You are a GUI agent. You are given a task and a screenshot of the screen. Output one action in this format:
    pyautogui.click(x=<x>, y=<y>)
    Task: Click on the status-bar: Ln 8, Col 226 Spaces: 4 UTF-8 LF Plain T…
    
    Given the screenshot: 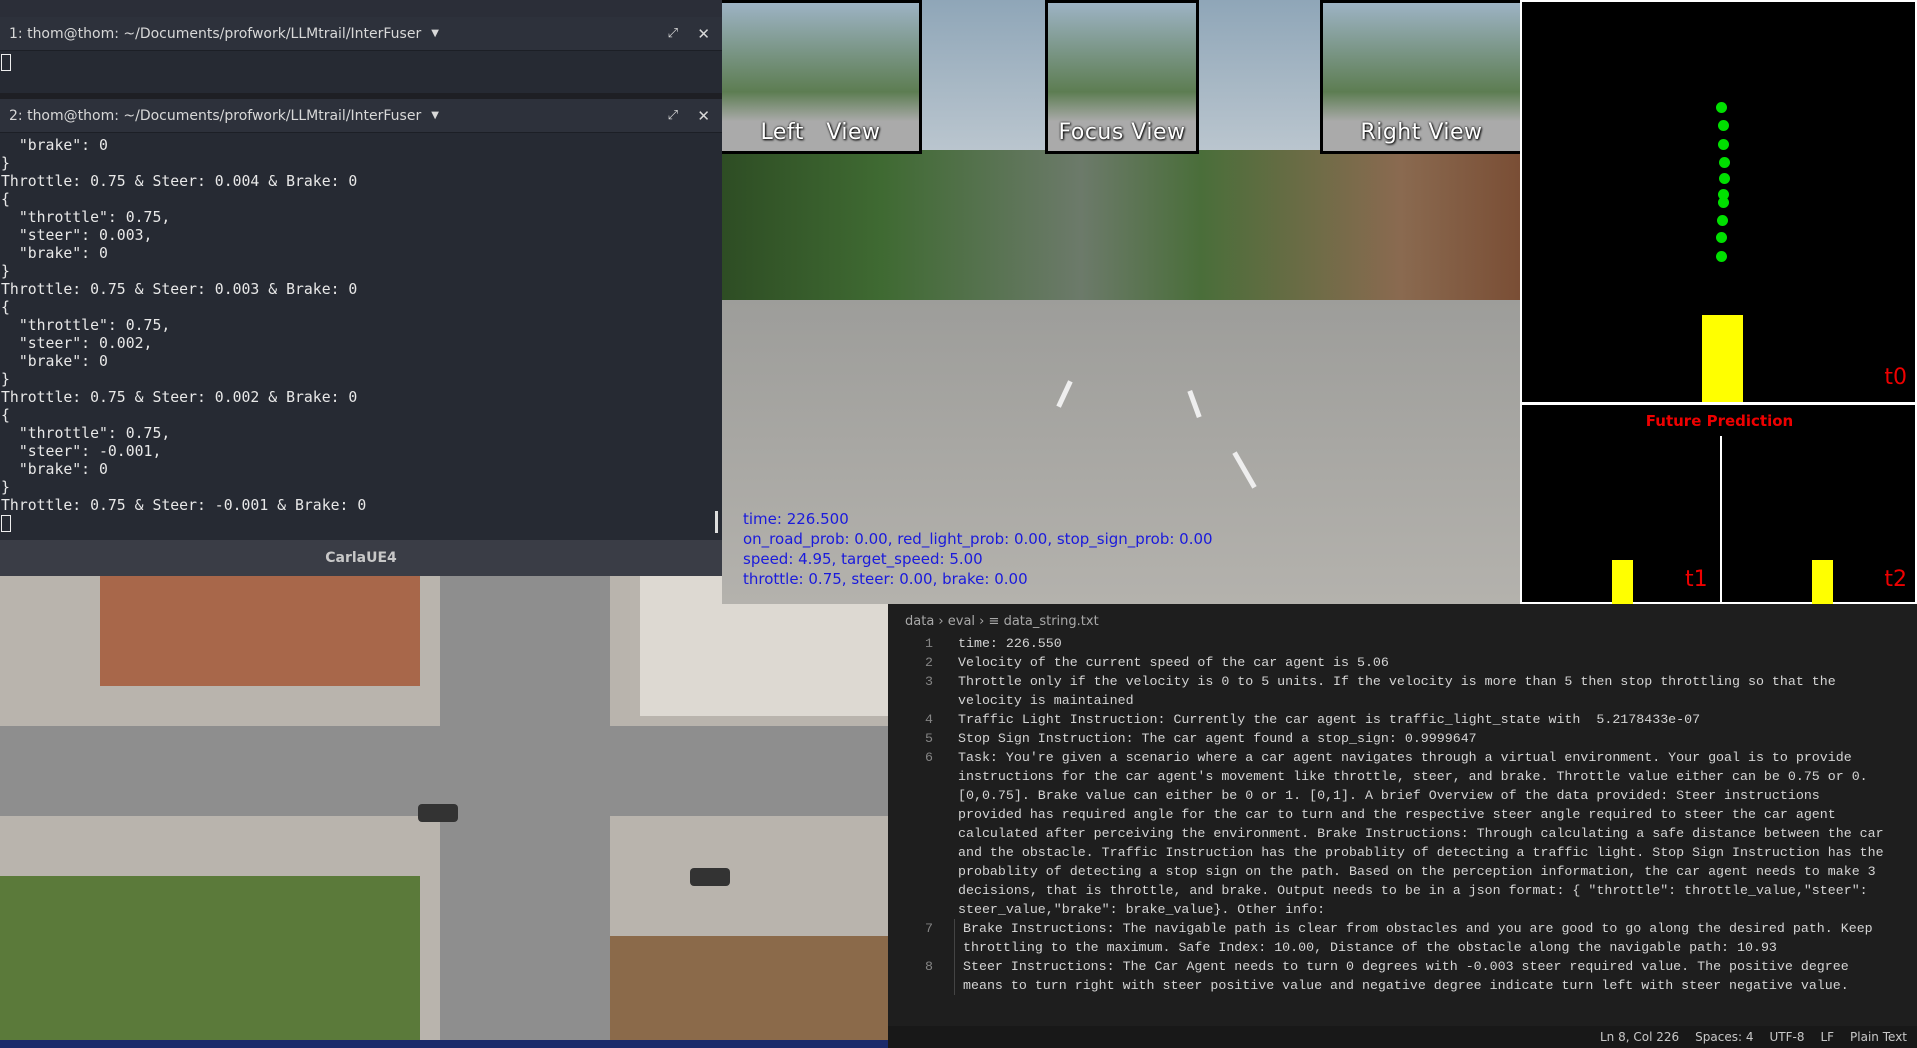 What is the action you would take?
    pyautogui.click(x=1402, y=1037)
    